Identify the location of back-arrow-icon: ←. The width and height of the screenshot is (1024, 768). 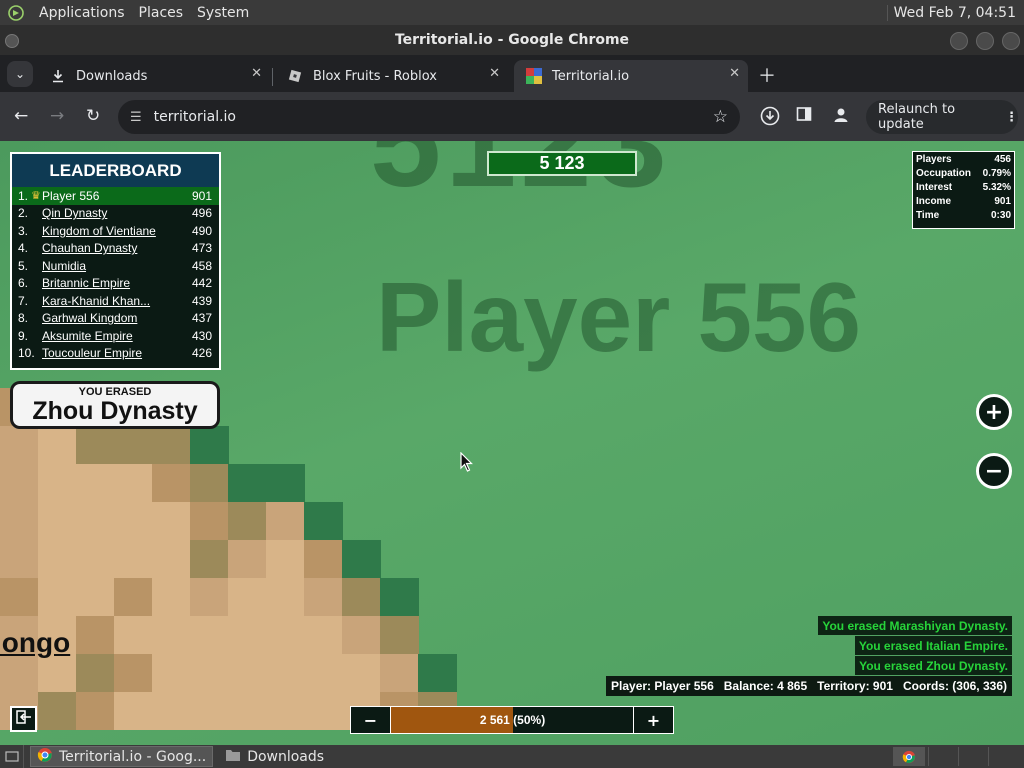
(21, 116).